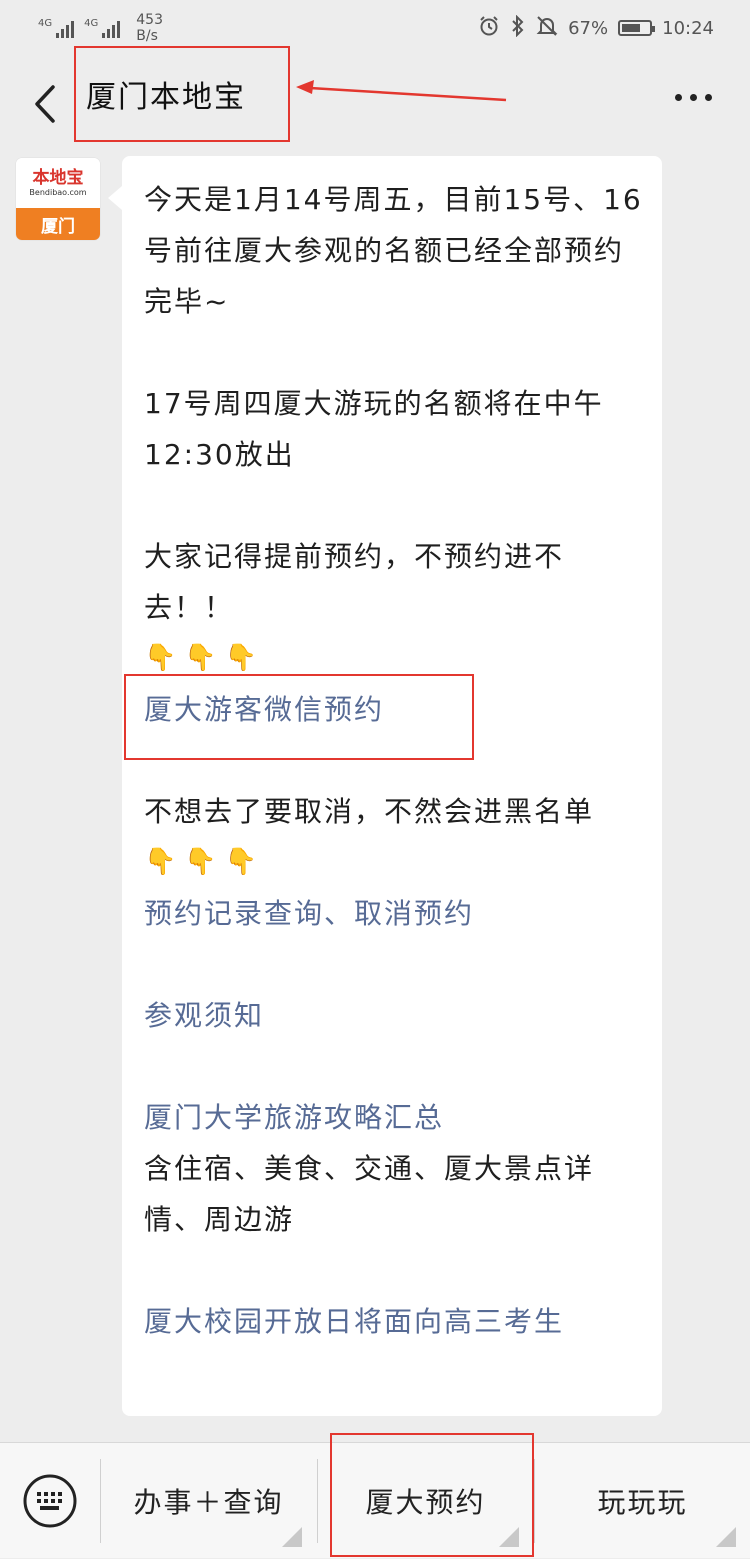  What do you see at coordinates (693, 97) in the screenshot?
I see `more-icon` at bounding box center [693, 97].